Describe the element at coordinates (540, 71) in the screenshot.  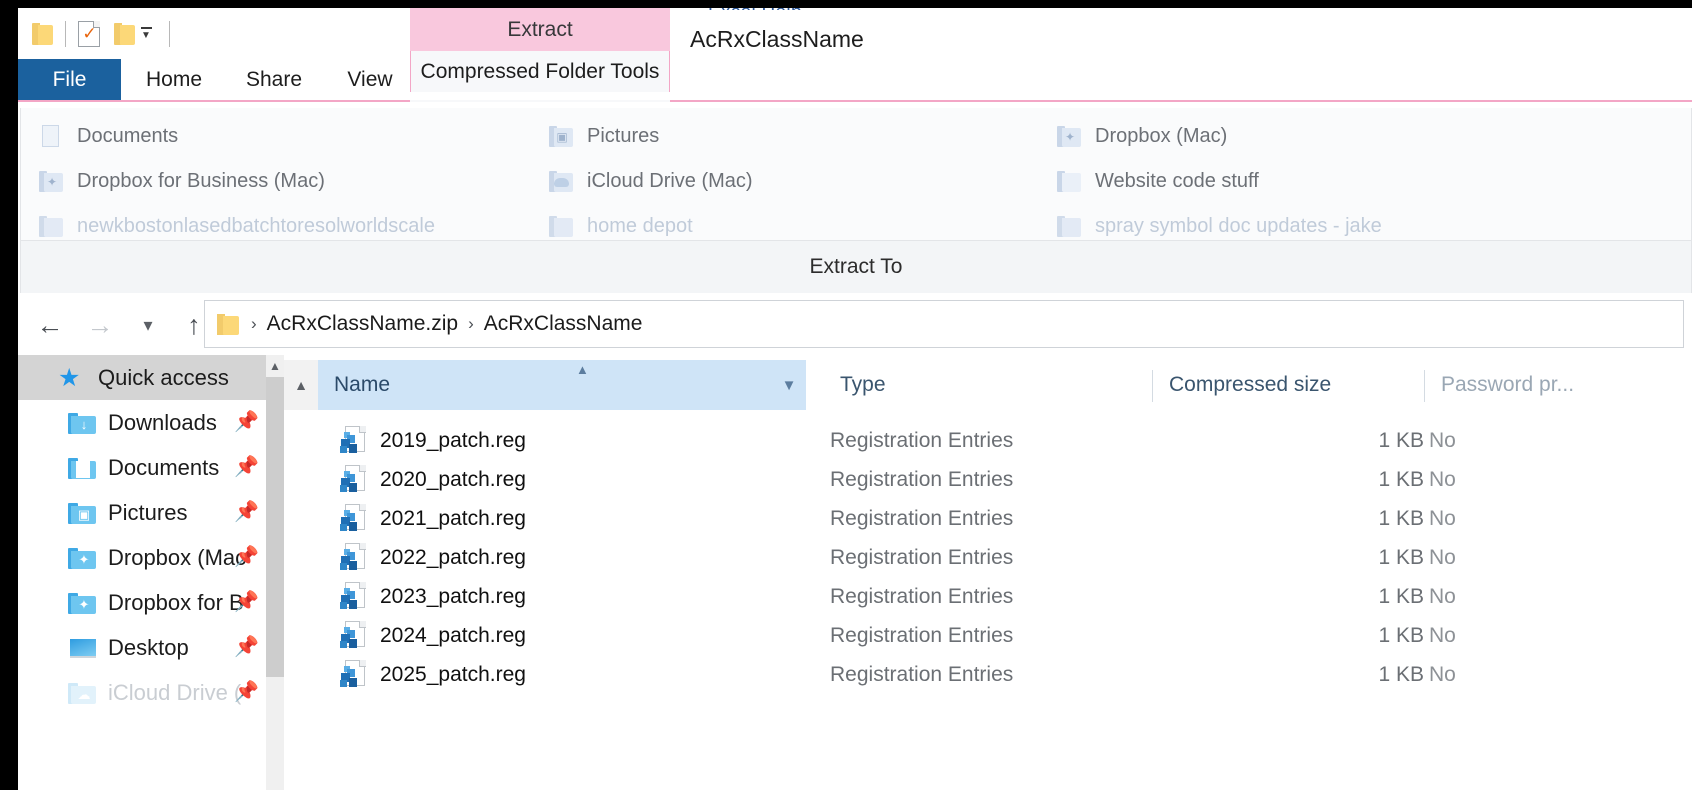
I see `tab-compressed-folder-tools: Compressed Folder Tools` at that location.